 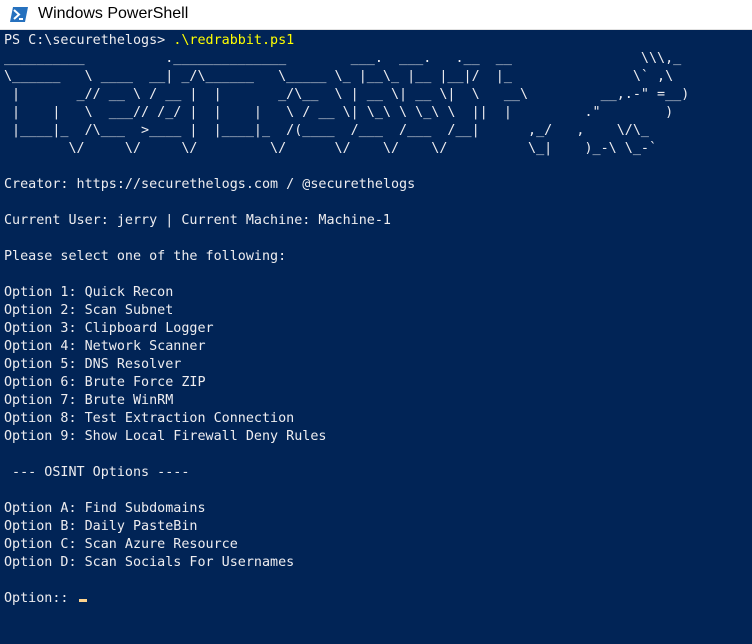 I want to click on osint-header: --- OSINT Options ----, so click(x=97, y=472).